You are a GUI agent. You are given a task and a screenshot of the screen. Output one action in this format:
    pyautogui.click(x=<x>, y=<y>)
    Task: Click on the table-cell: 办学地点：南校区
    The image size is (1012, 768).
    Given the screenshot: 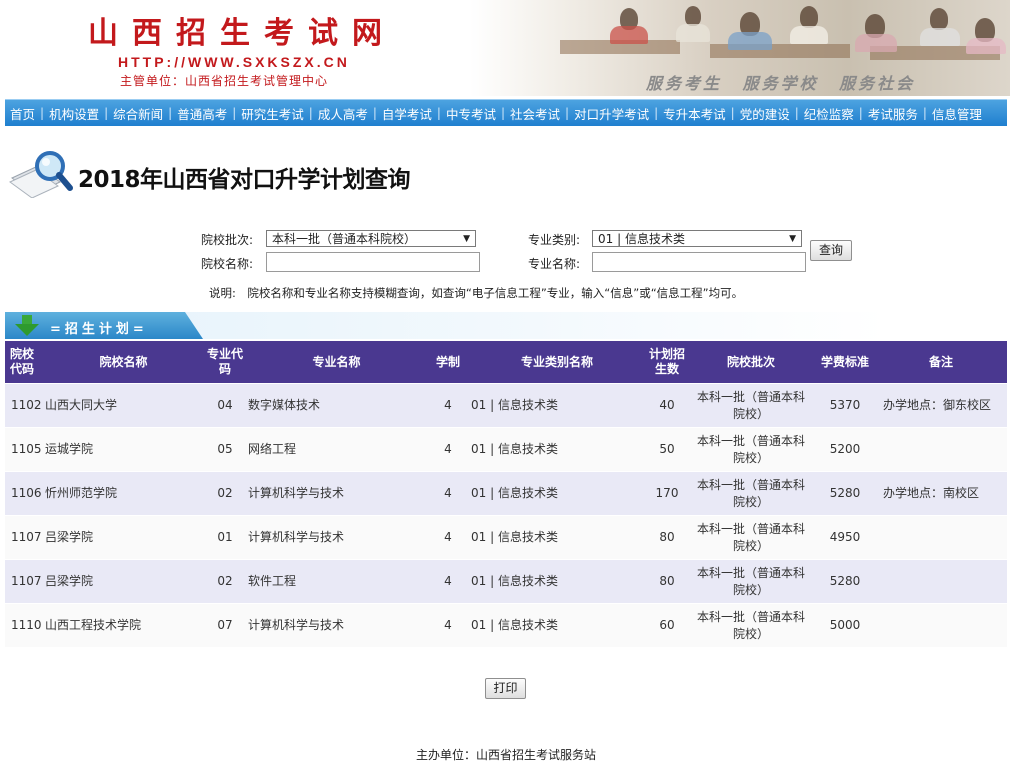 What is the action you would take?
    pyautogui.click(x=941, y=493)
    